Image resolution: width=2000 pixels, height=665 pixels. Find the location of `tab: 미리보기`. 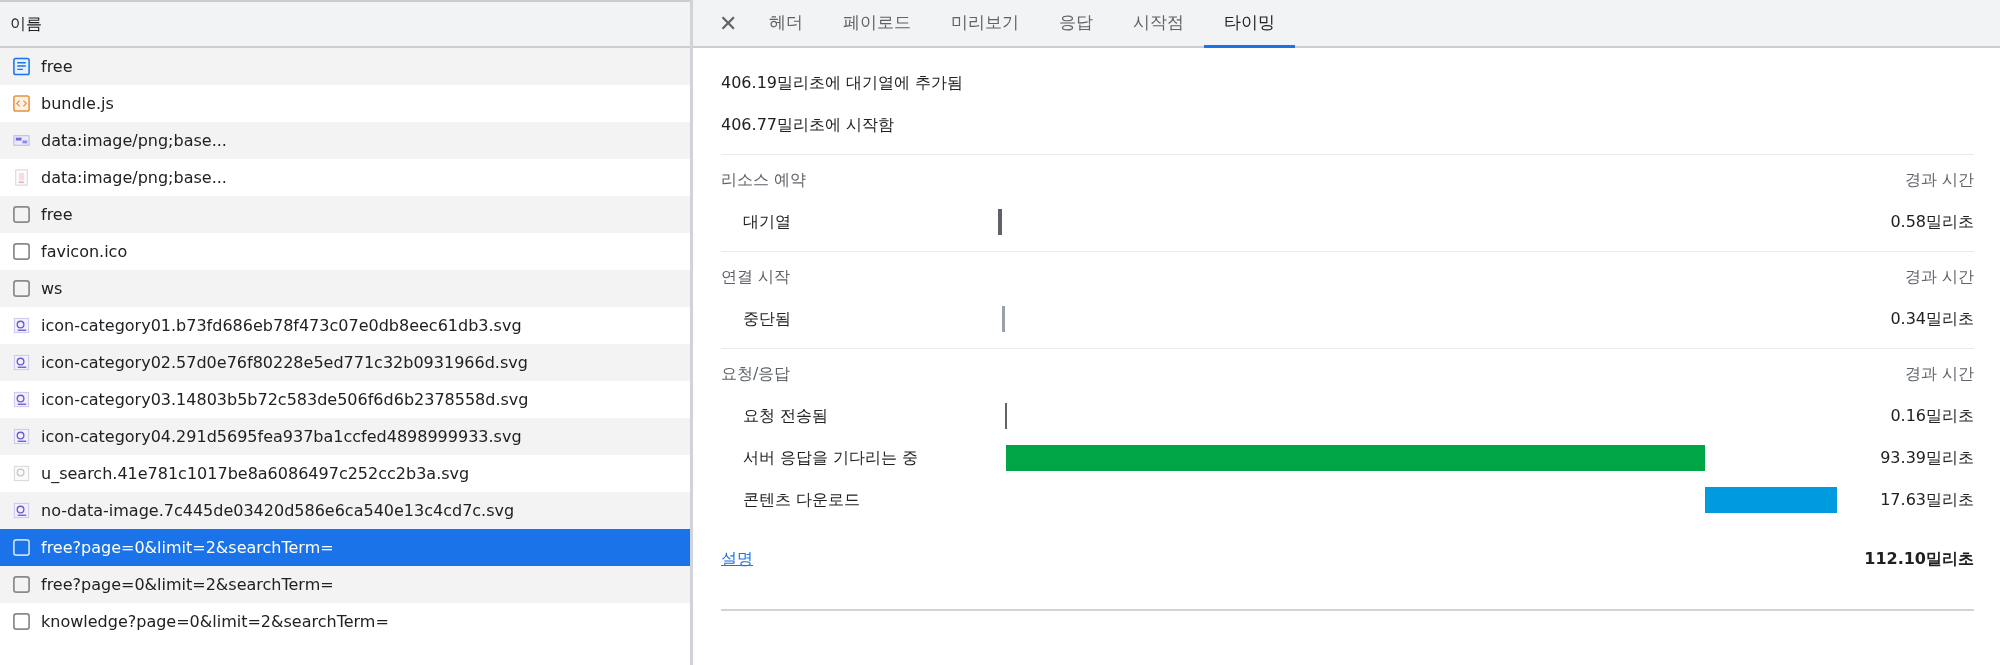

tab: 미리보기 is located at coordinates (985, 24).